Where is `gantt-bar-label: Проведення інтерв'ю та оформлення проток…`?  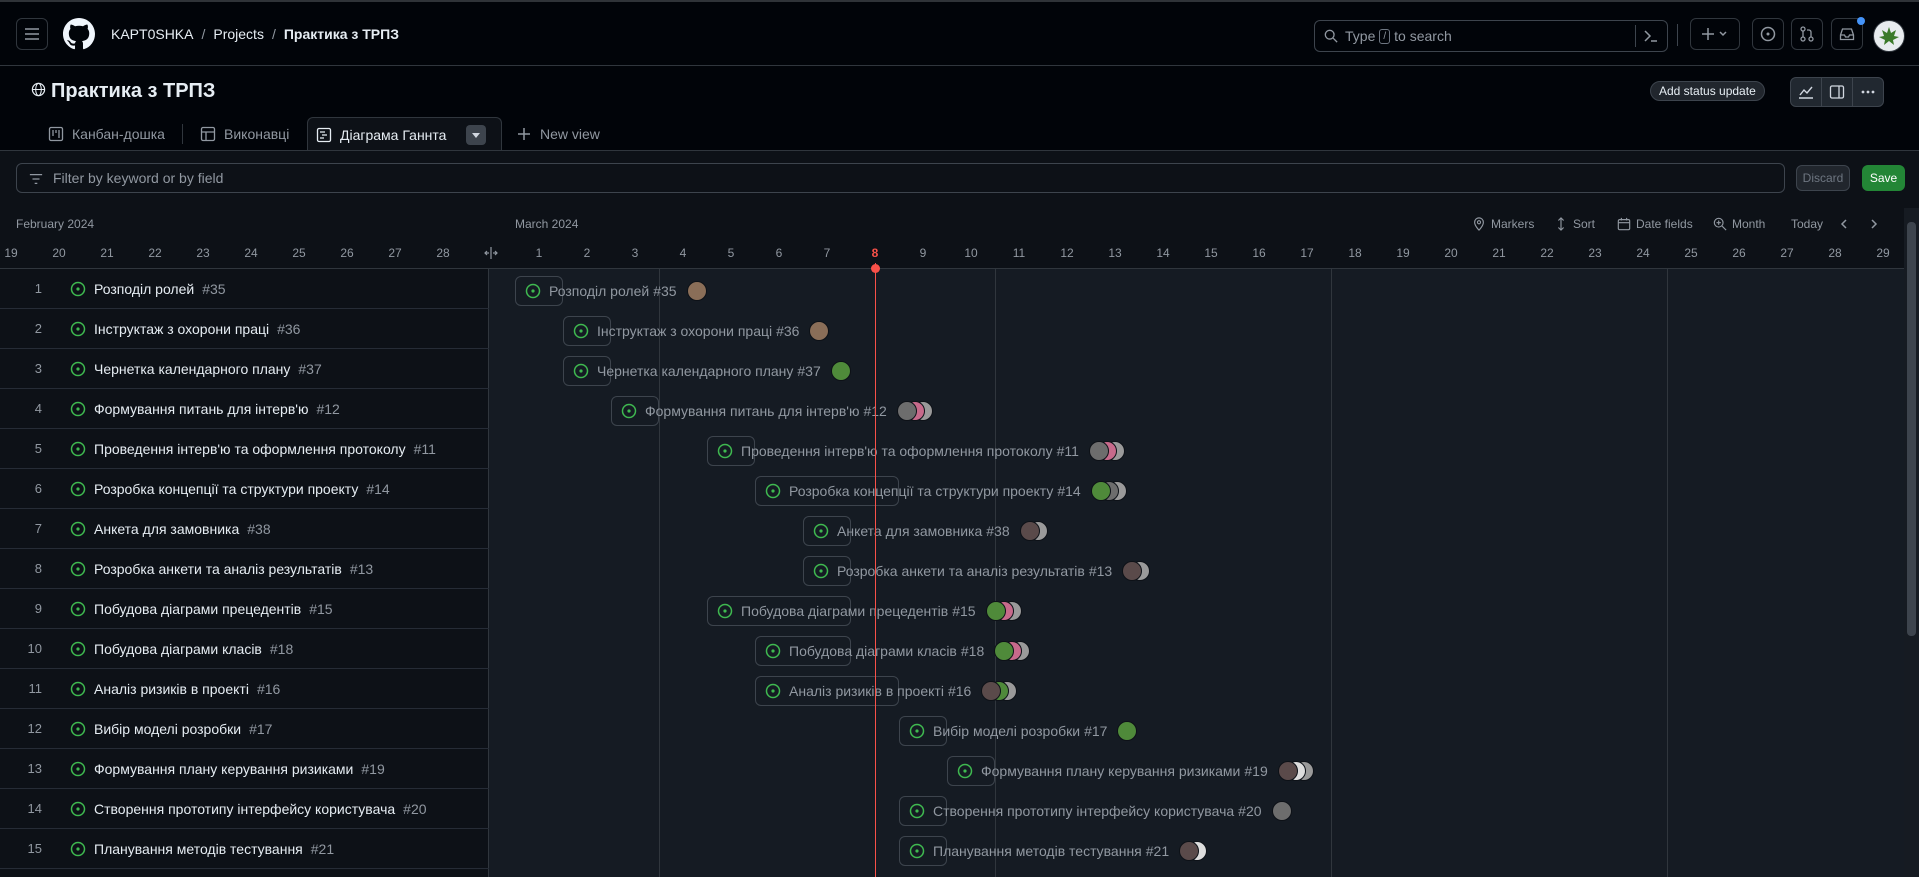 gantt-bar-label: Проведення інтерв'ю та оформлення проток… is located at coordinates (916, 451).